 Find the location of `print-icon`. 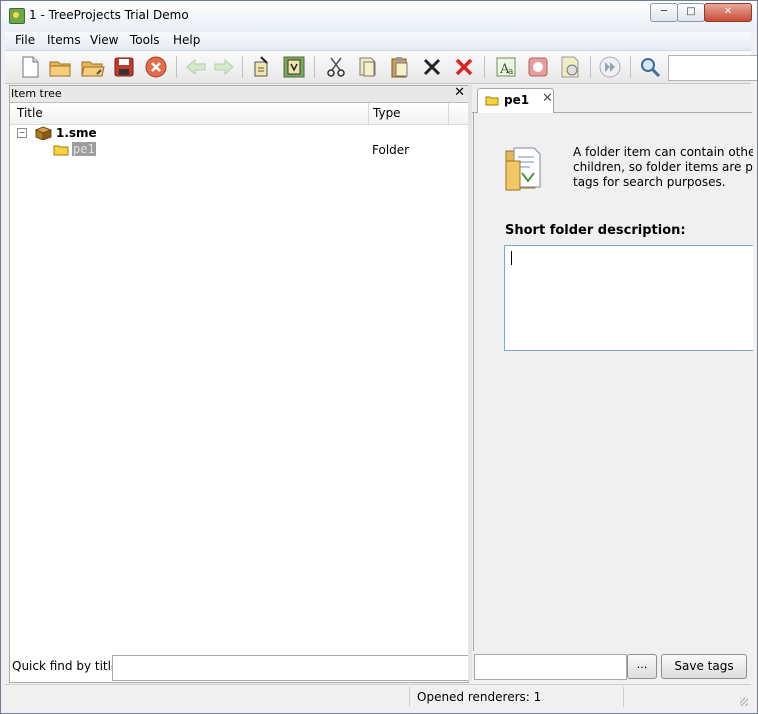

print-icon is located at coordinates (538, 67).